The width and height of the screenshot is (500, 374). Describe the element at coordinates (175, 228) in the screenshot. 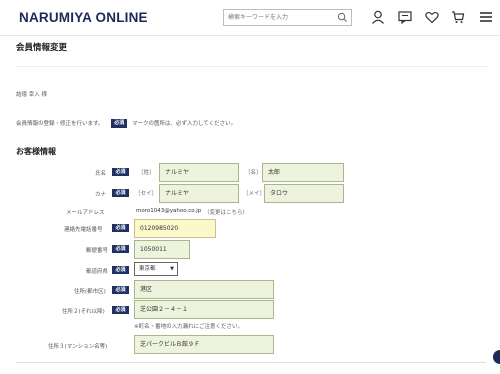

I see `phone-field: 0120985020` at that location.